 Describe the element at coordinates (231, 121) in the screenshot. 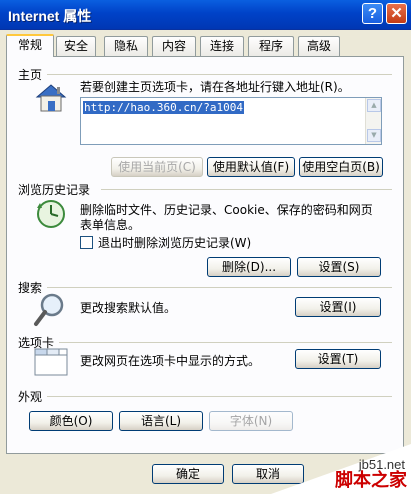

I see `homepage-address-input: http://hao.360.cn/?a1004 ▲ ▼` at that location.